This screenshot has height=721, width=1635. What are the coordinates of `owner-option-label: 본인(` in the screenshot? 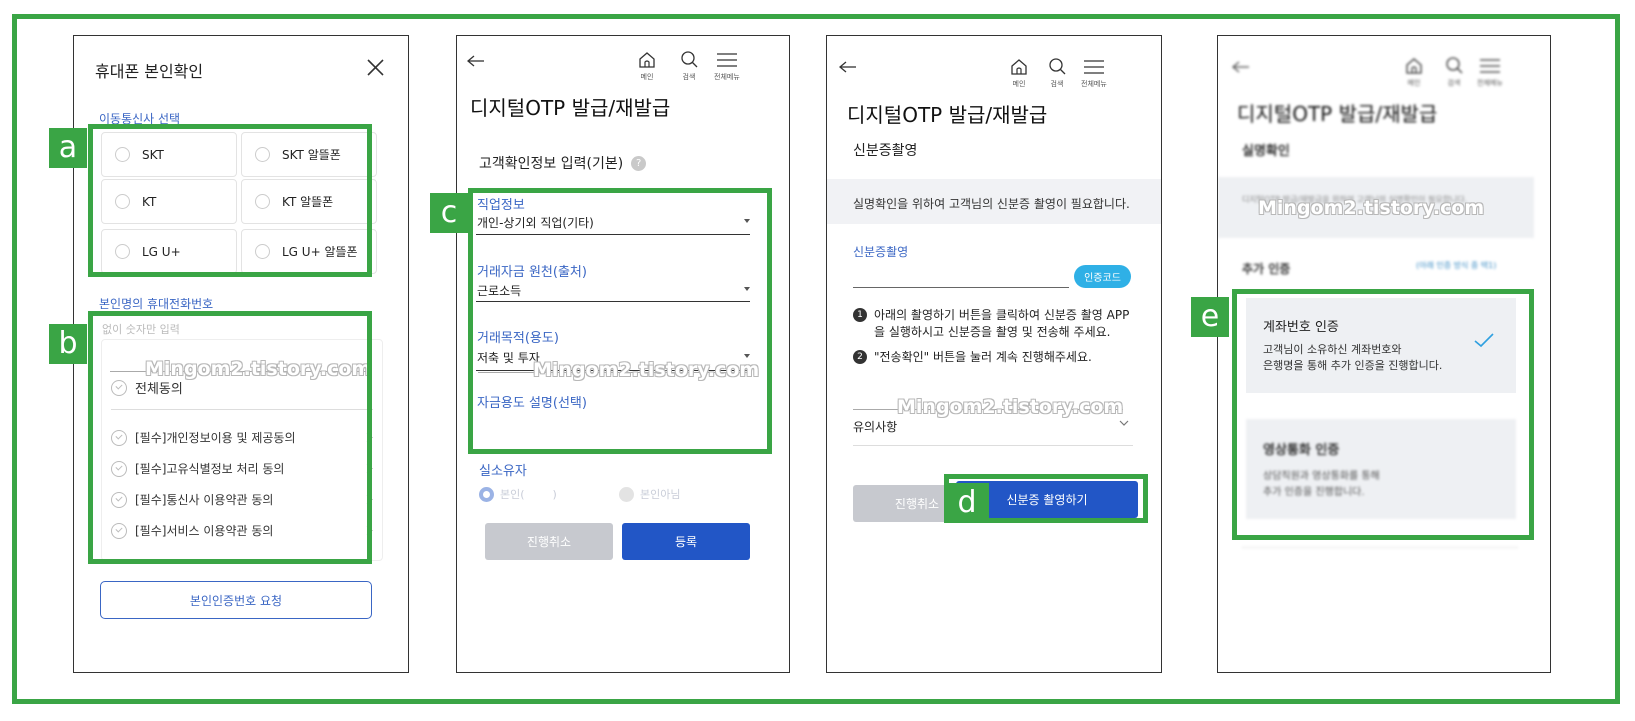 It's located at (512, 494).